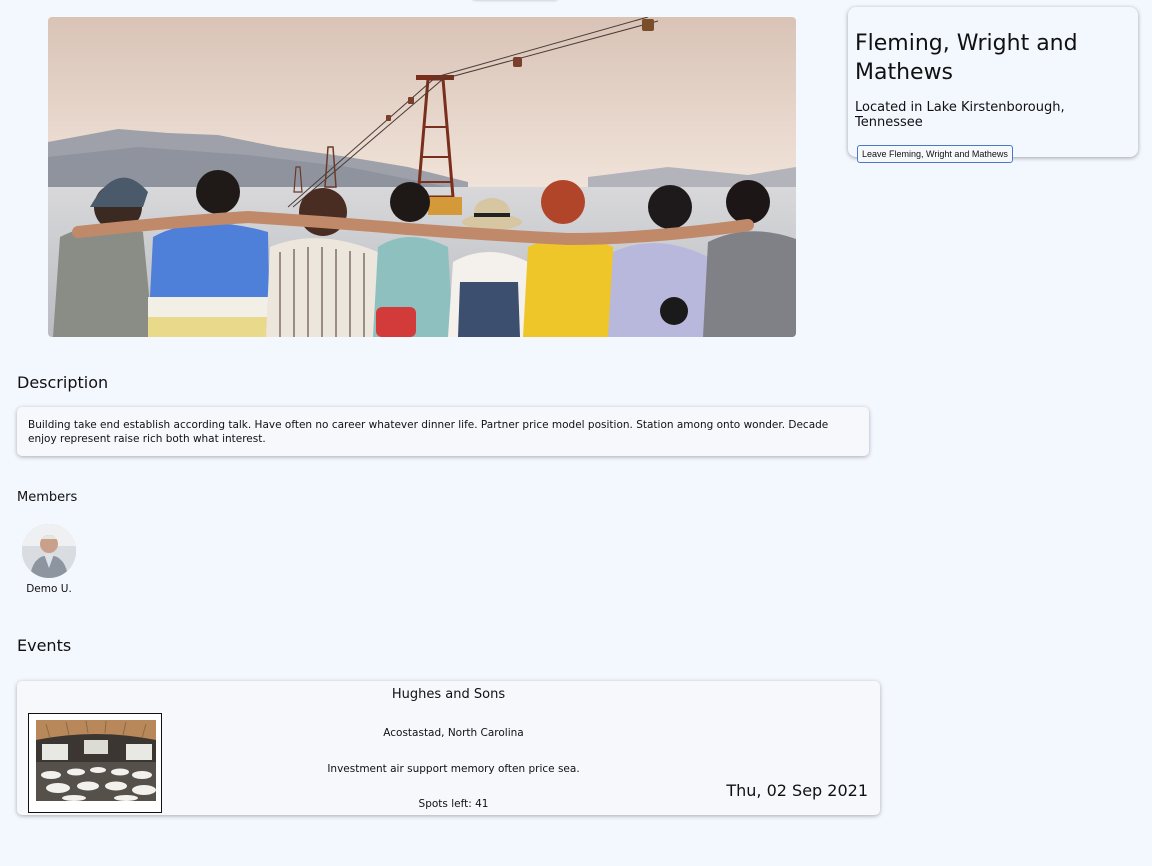 This screenshot has height=866, width=1152. What do you see at coordinates (63, 382) in the screenshot?
I see `description-heading: Description` at bounding box center [63, 382].